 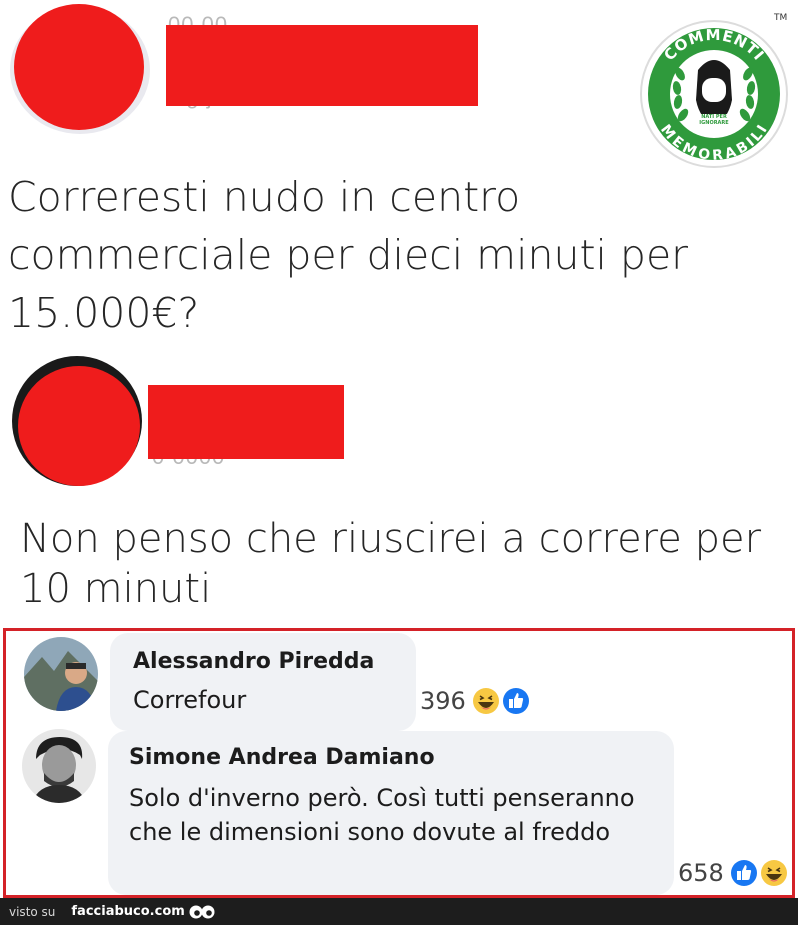 I want to click on comment1-author-name: Alessandro Piredda, so click(x=253, y=661).